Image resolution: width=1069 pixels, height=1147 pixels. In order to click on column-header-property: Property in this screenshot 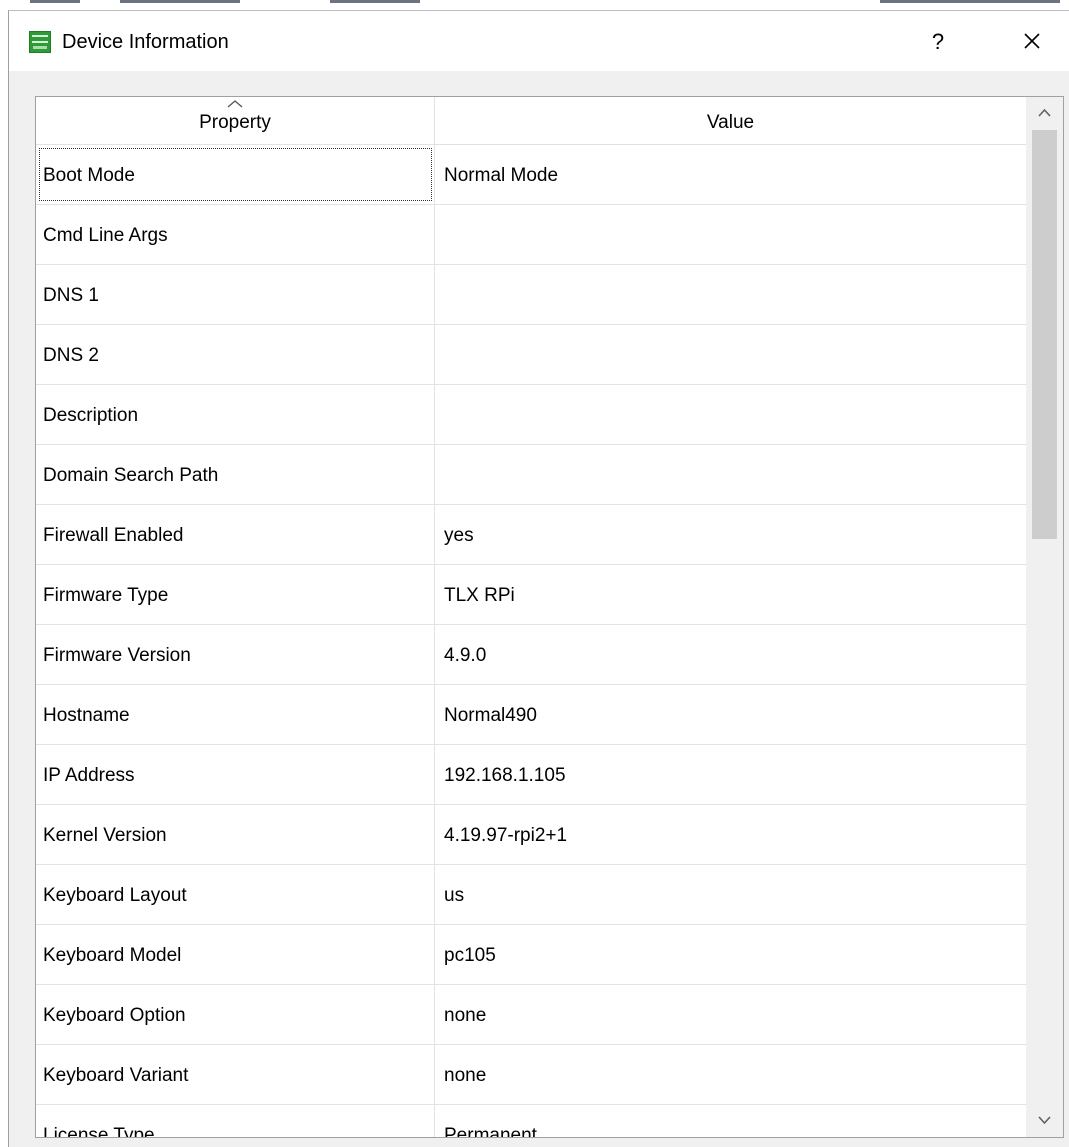, I will do `click(235, 121)`.